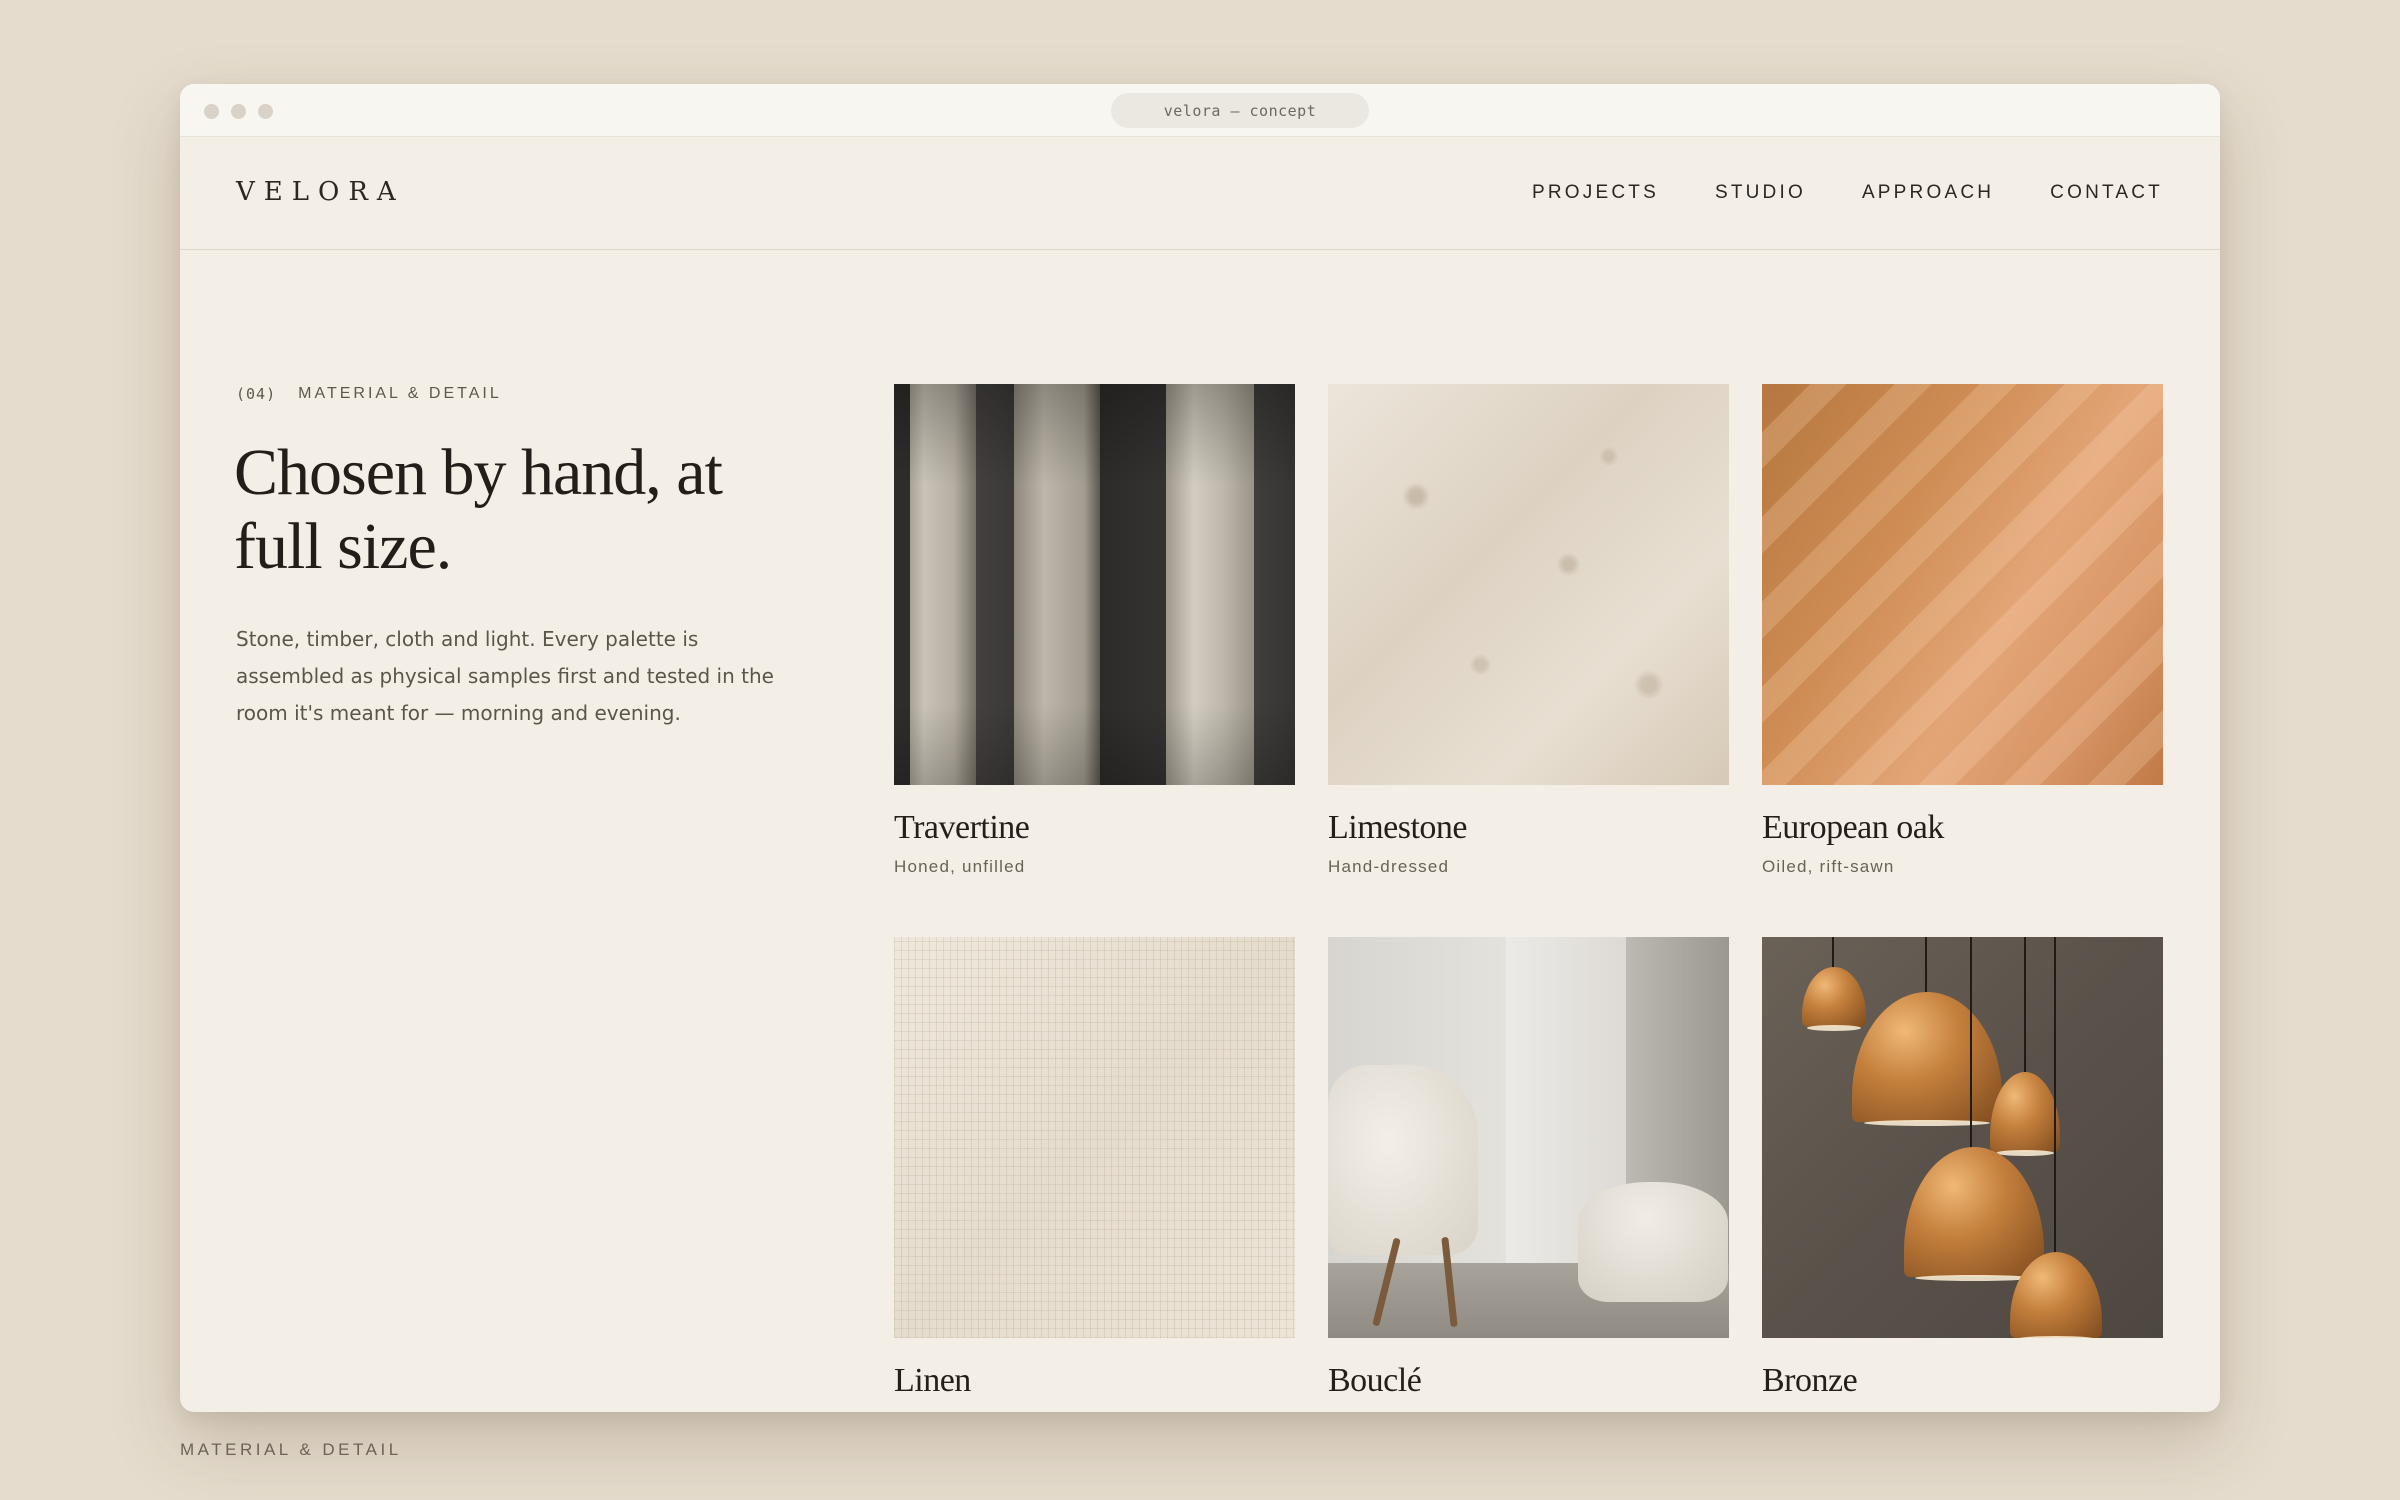 This screenshot has width=2400, height=1500. I want to click on material-name: Linen, so click(932, 1380).